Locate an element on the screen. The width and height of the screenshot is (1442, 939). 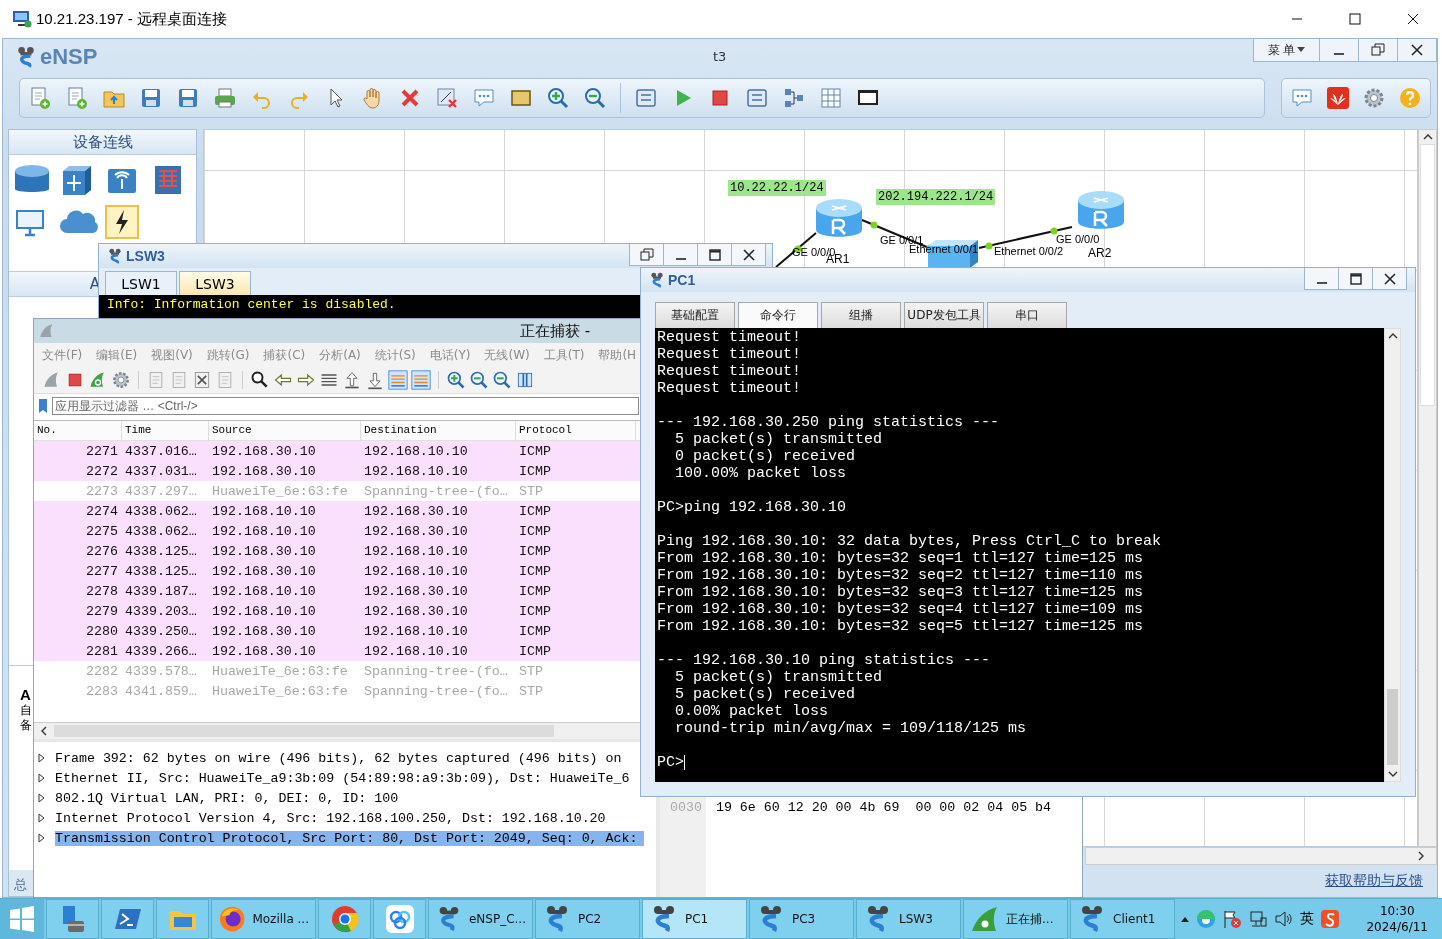
column-header: No. is located at coordinates (78, 430).